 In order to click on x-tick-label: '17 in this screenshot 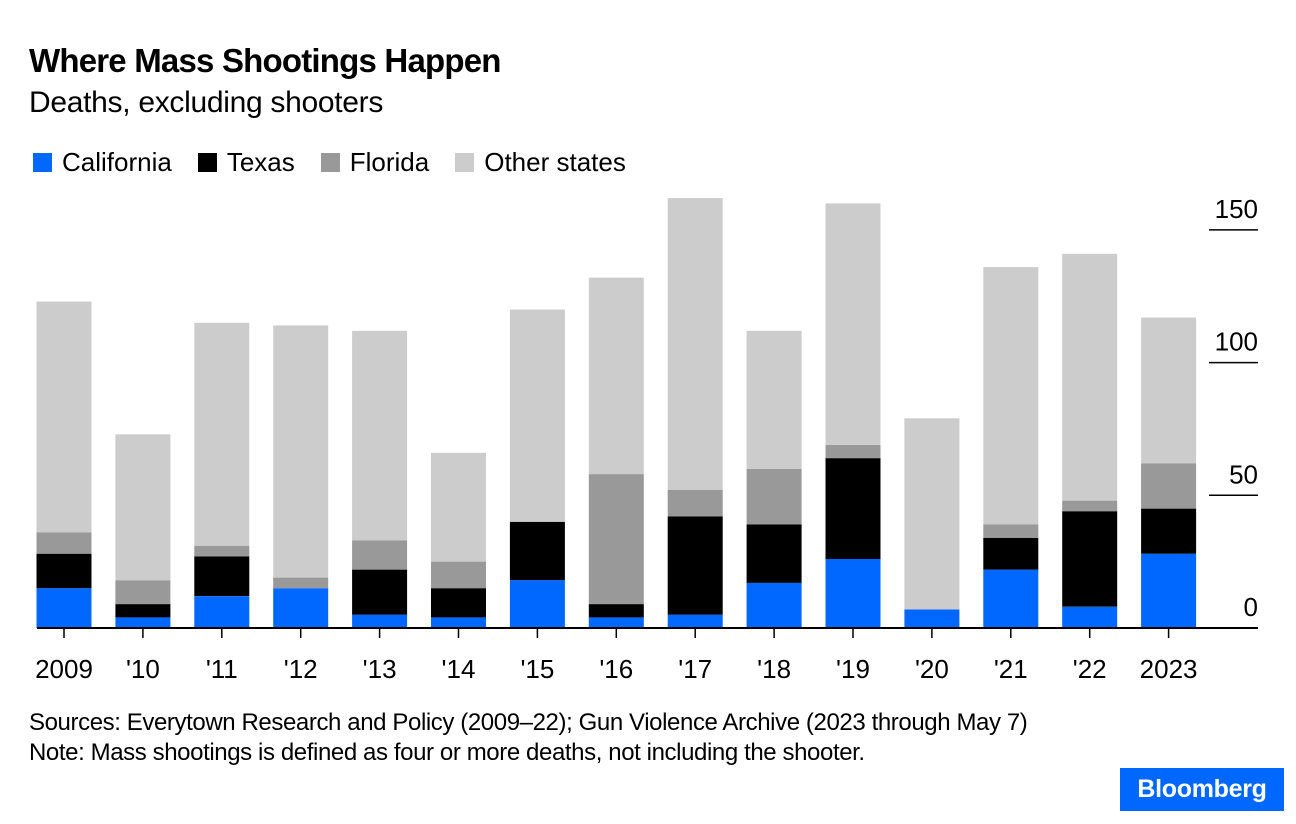, I will do `click(695, 669)`.